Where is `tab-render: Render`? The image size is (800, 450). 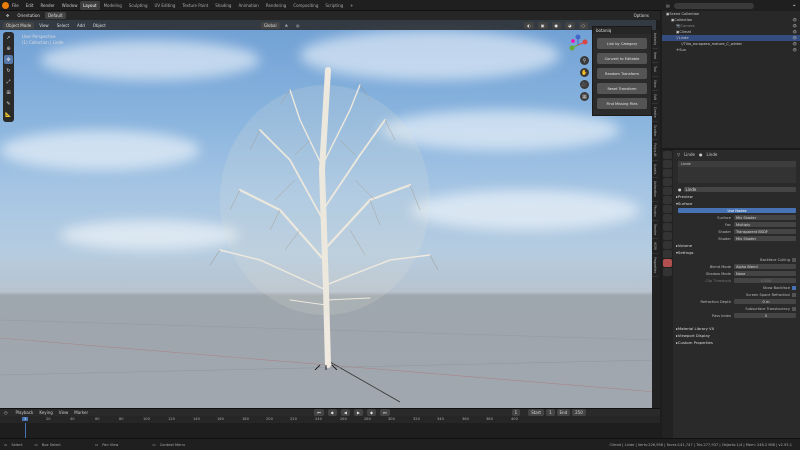 tab-render: Render is located at coordinates (655, 230).